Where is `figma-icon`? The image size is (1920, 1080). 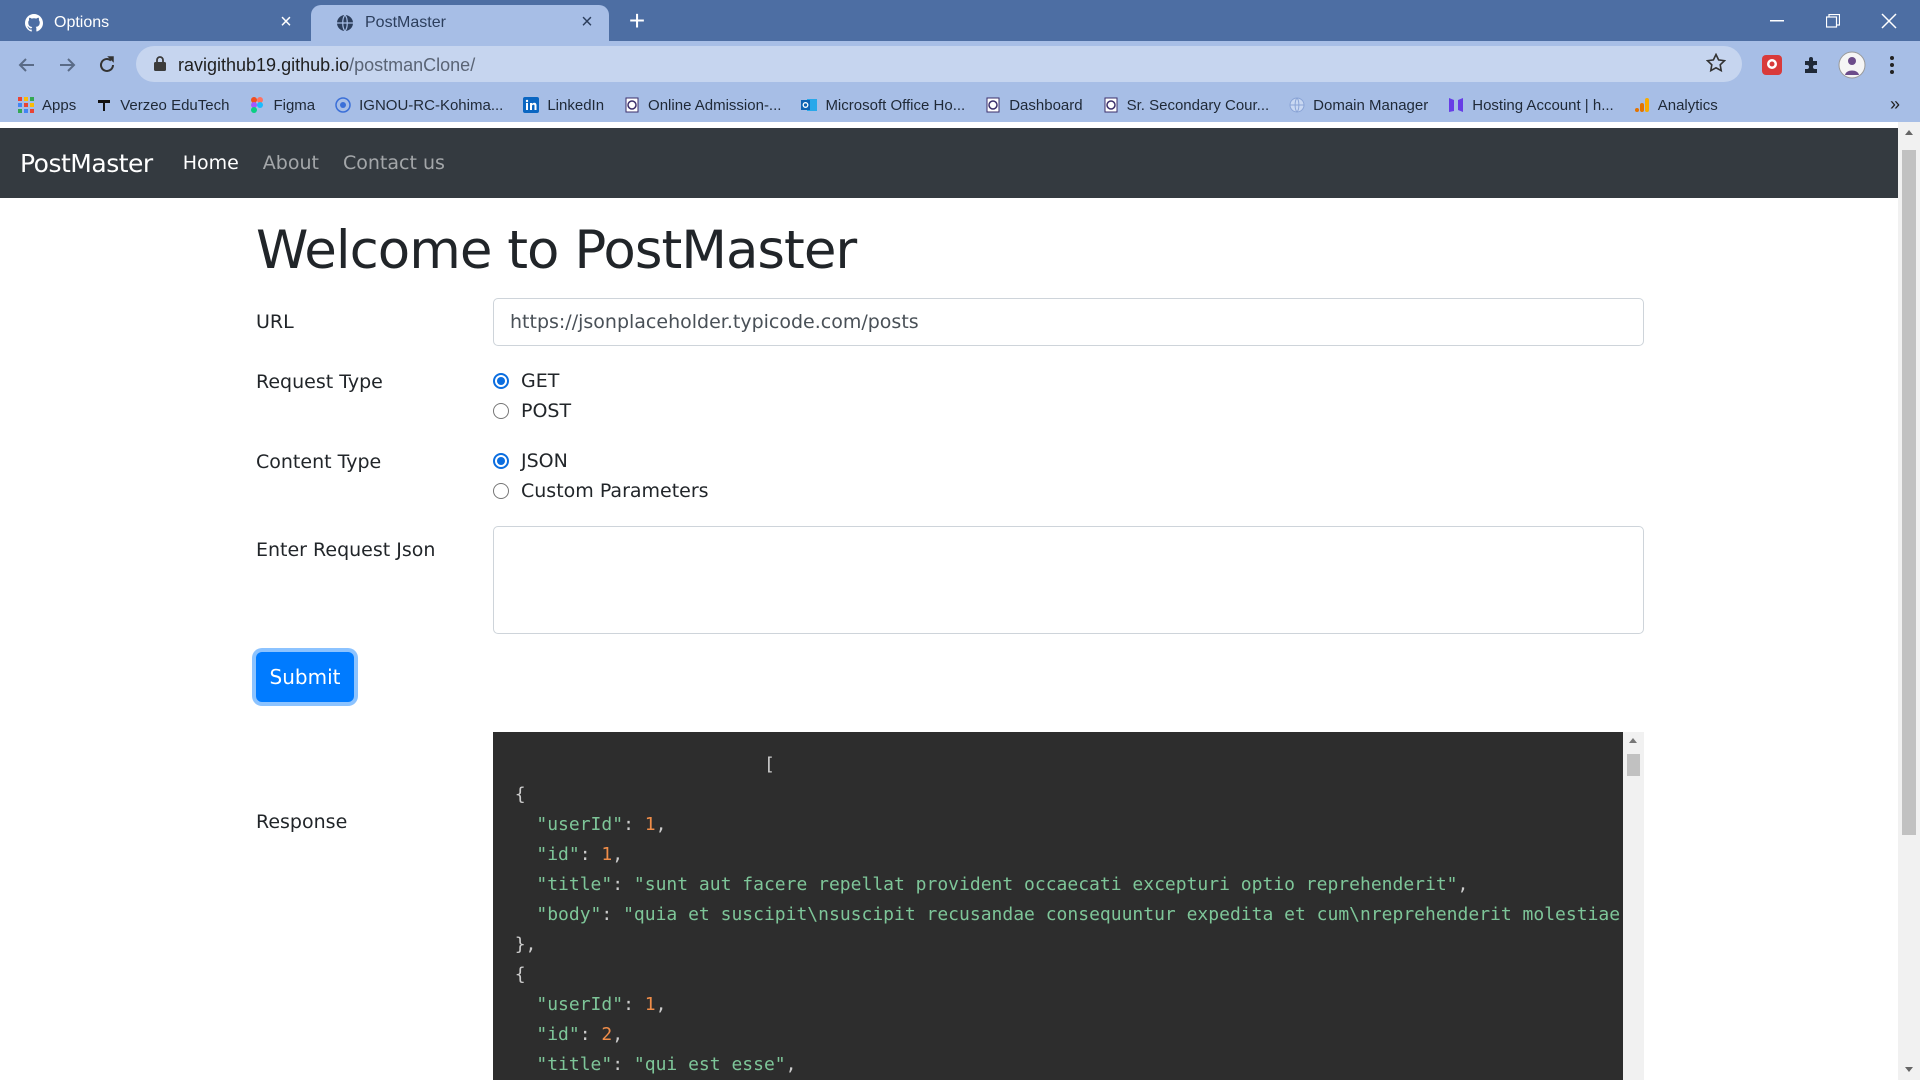 figma-icon is located at coordinates (257, 105).